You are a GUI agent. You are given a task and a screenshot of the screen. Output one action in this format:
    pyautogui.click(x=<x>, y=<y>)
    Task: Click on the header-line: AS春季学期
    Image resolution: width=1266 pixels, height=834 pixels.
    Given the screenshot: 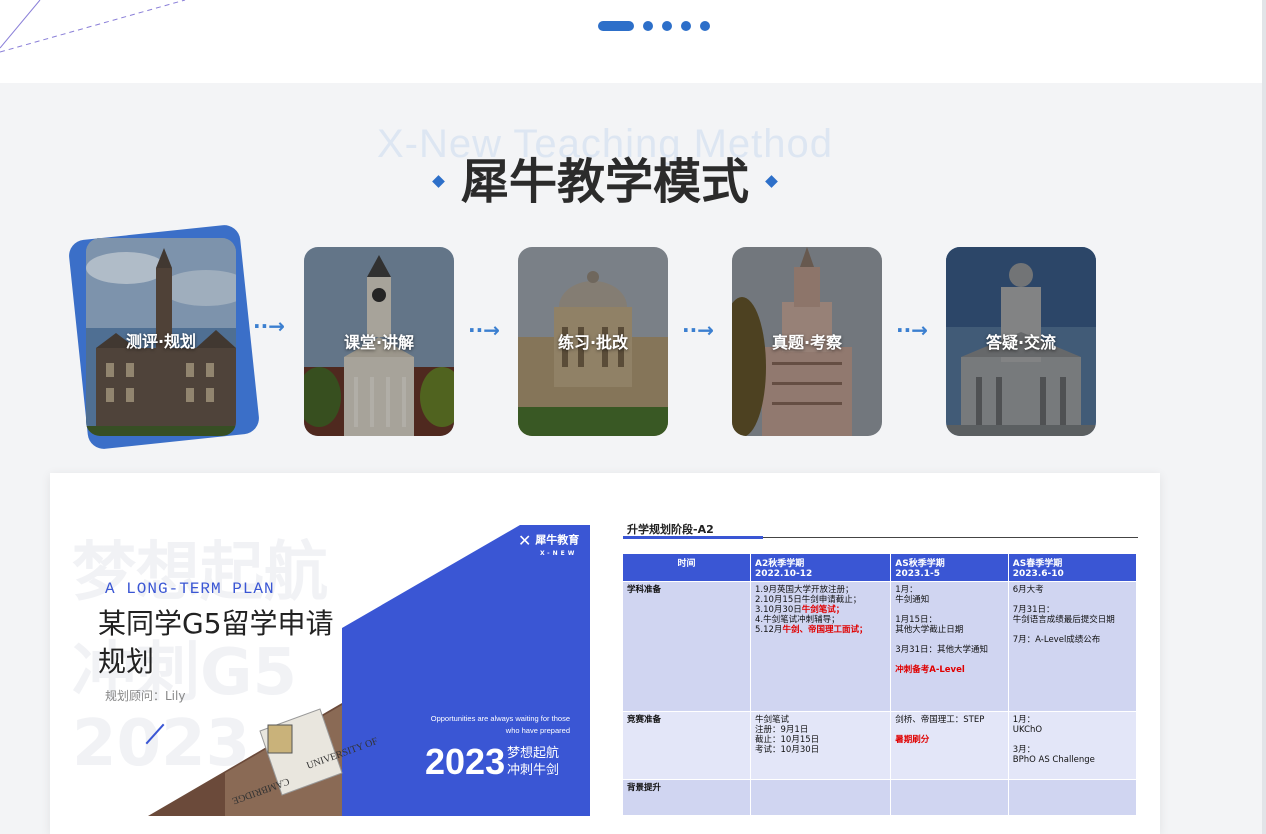 What is the action you would take?
    pyautogui.click(x=1037, y=564)
    